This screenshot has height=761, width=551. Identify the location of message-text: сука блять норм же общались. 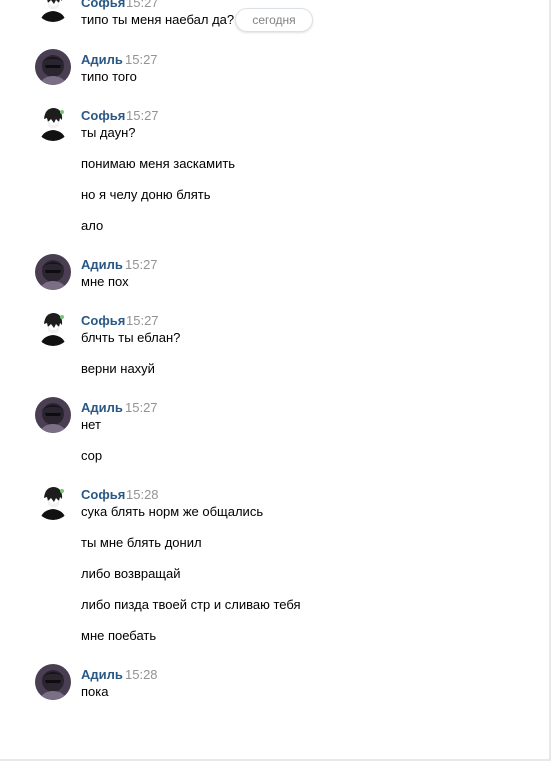
(172, 511).